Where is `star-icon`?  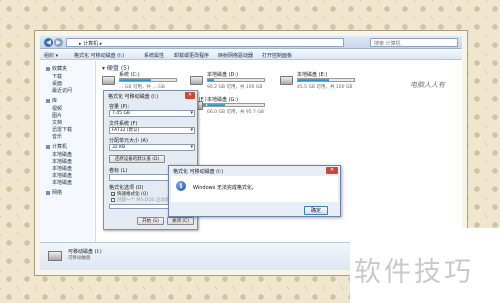 star-icon is located at coordinates (48, 68).